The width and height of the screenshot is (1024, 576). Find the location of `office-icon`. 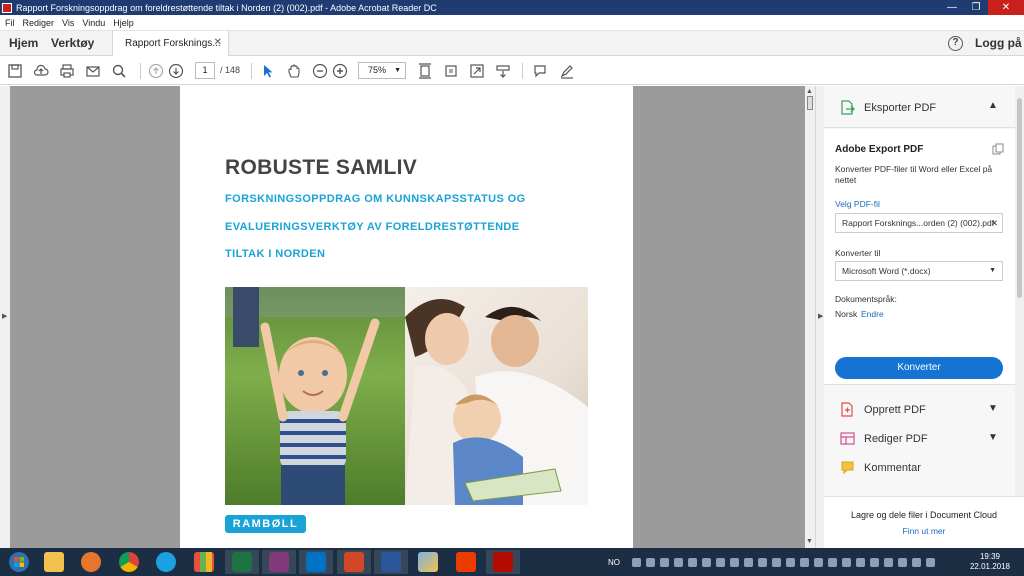

office-icon is located at coordinates (466, 562).